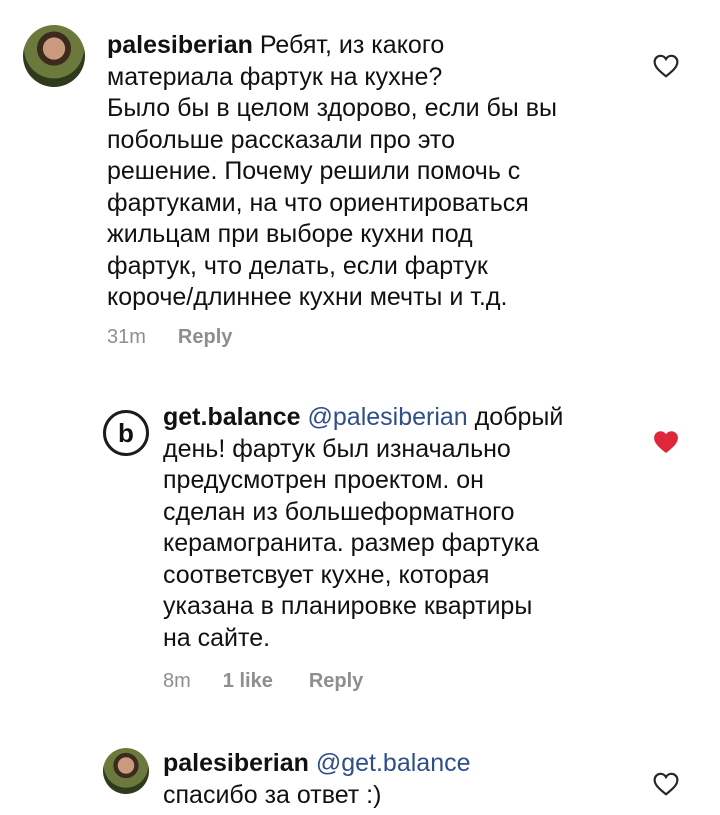 The height and width of the screenshot is (815, 720). I want to click on comment-line: Ребят, из какого, so click(352, 45).